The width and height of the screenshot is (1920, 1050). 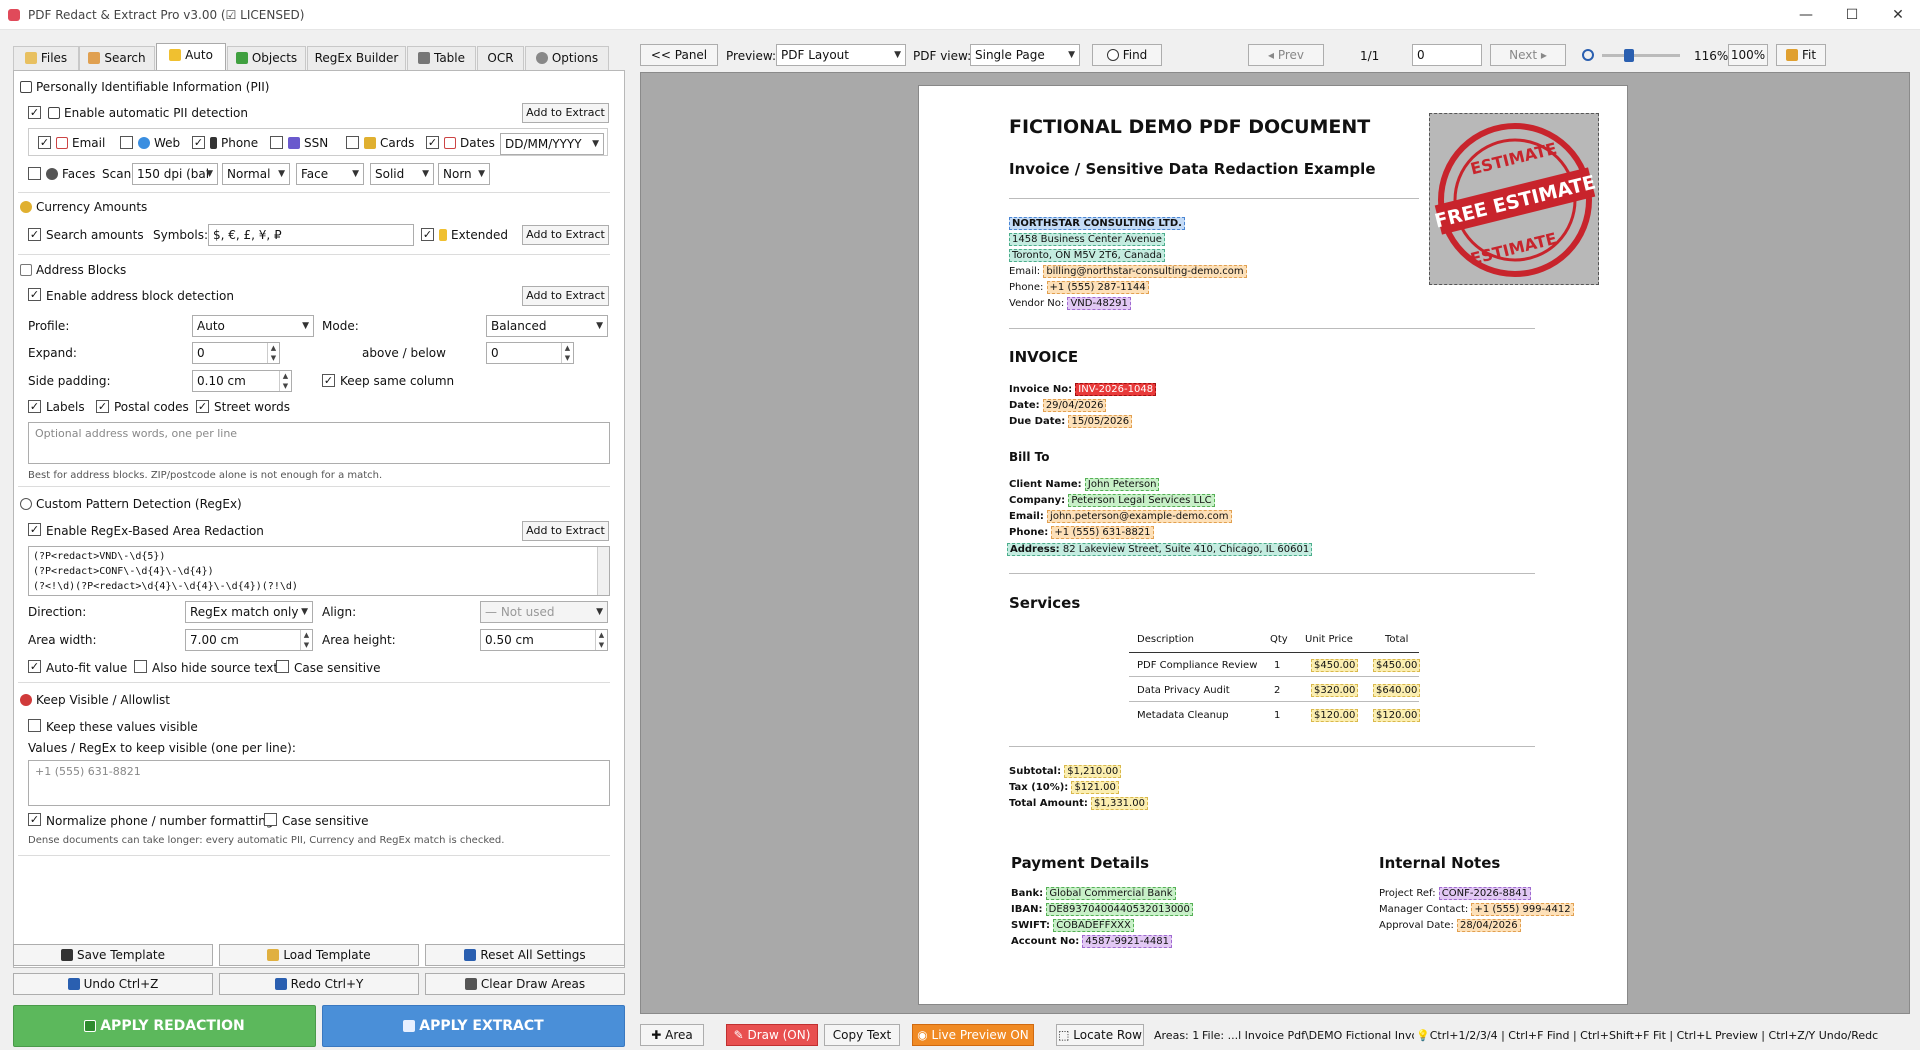 I want to click on web-checkbox, so click(x=126, y=142).